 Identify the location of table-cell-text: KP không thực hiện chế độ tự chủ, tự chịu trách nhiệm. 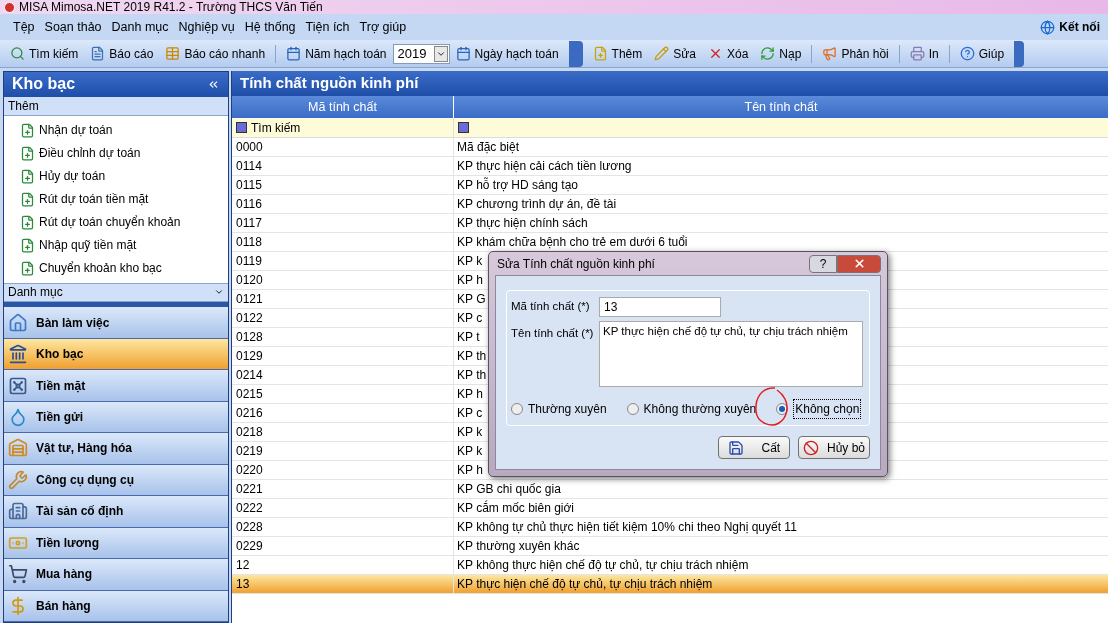
(603, 565).